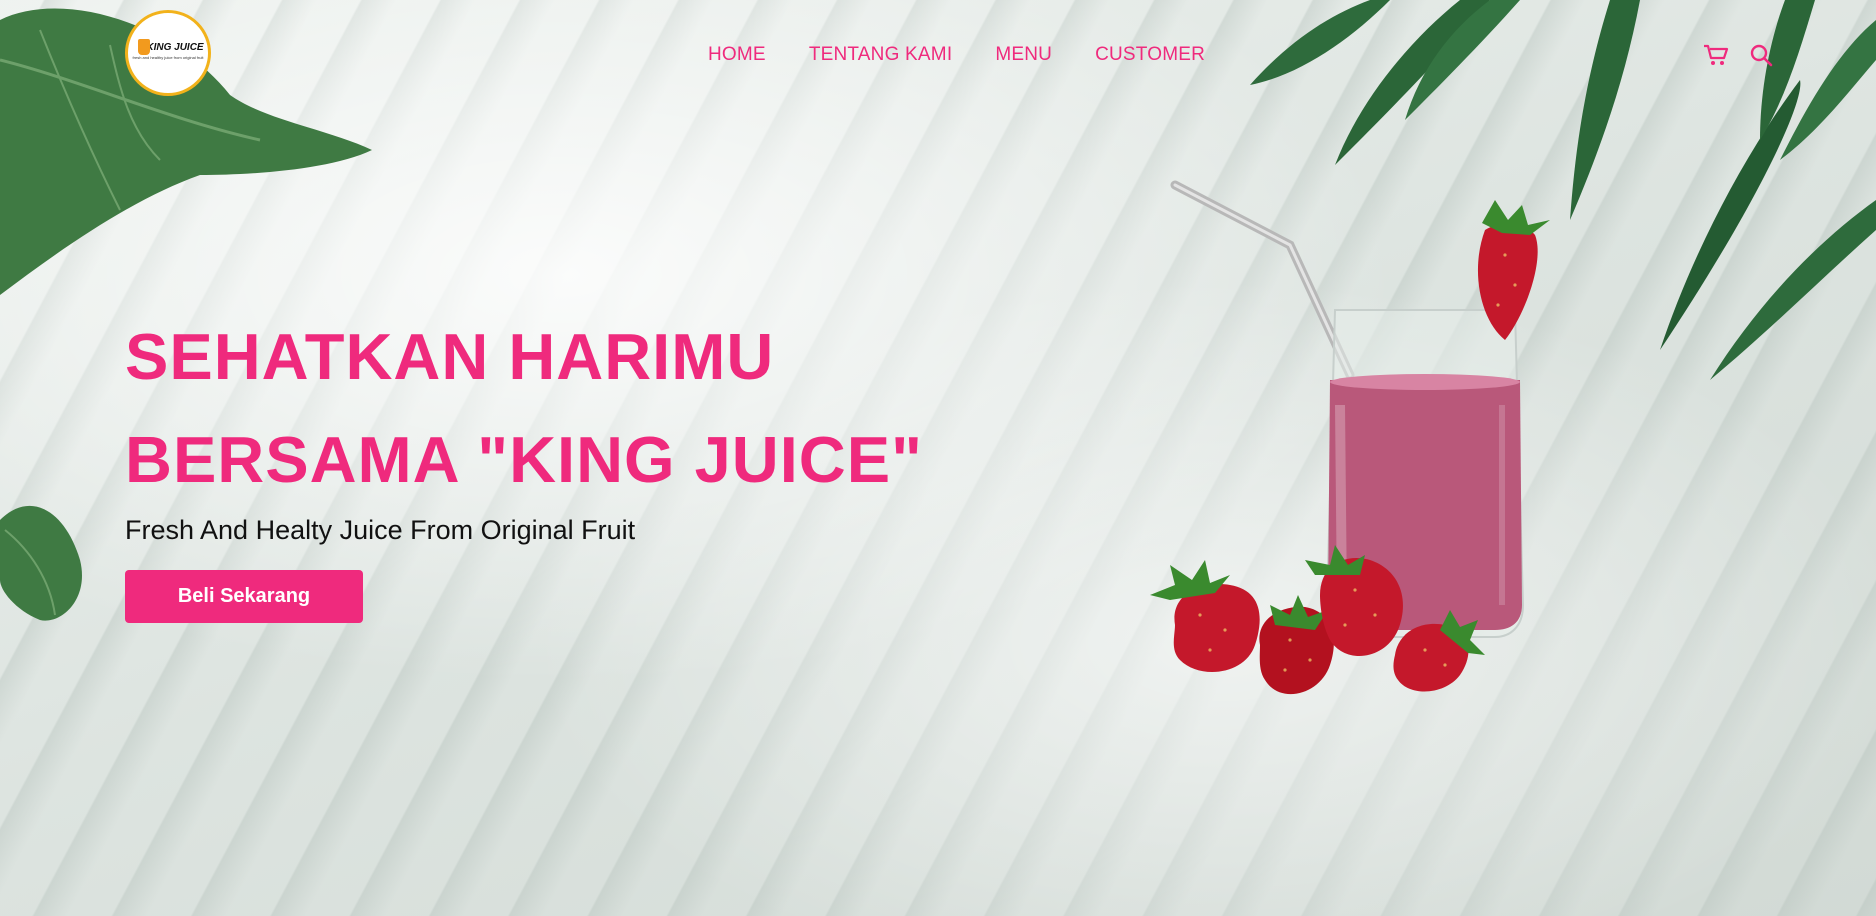  Describe the element at coordinates (244, 596) in the screenshot. I see `buy-now-button: Beli Sekarang` at that location.